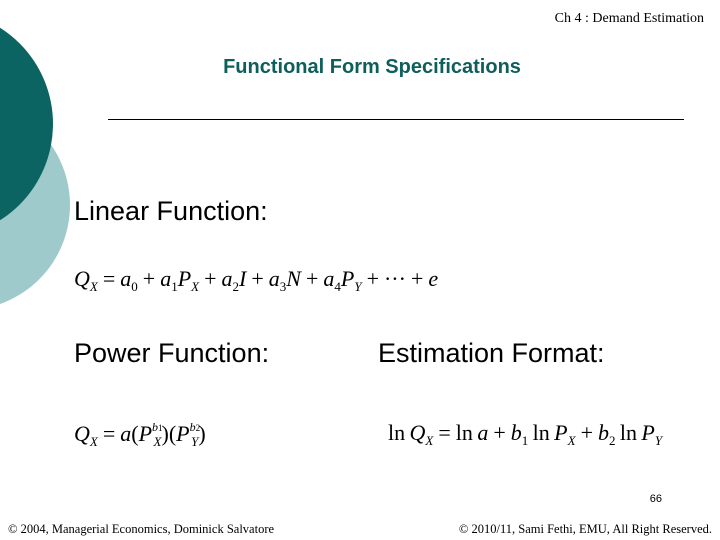 The width and height of the screenshot is (720, 540). What do you see at coordinates (525, 434) in the screenshot?
I see `estimation-equation: ln QX = ln a + b1 ln PX + b2 ln PY` at bounding box center [525, 434].